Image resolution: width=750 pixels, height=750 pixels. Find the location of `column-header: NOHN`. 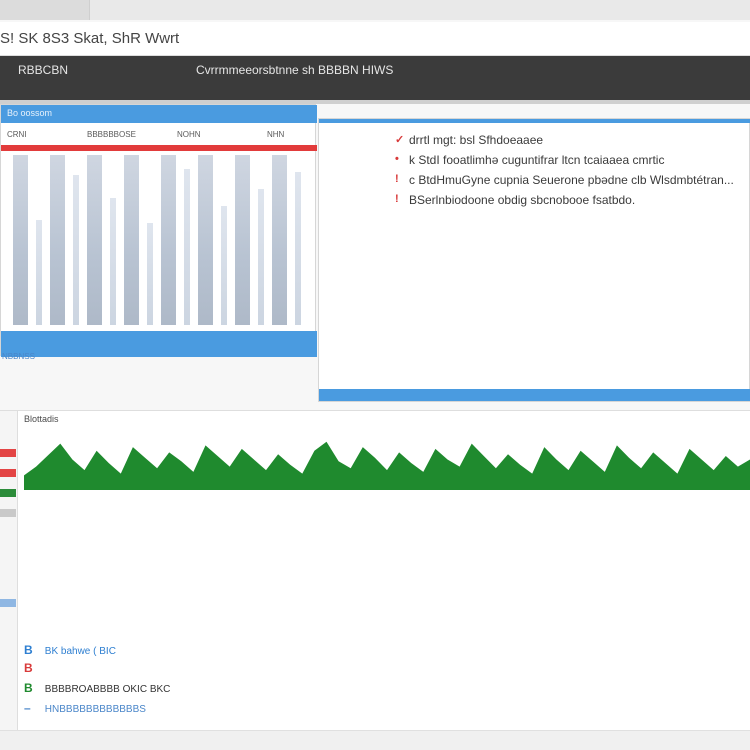

column-header: NOHN is located at coordinates (189, 134).